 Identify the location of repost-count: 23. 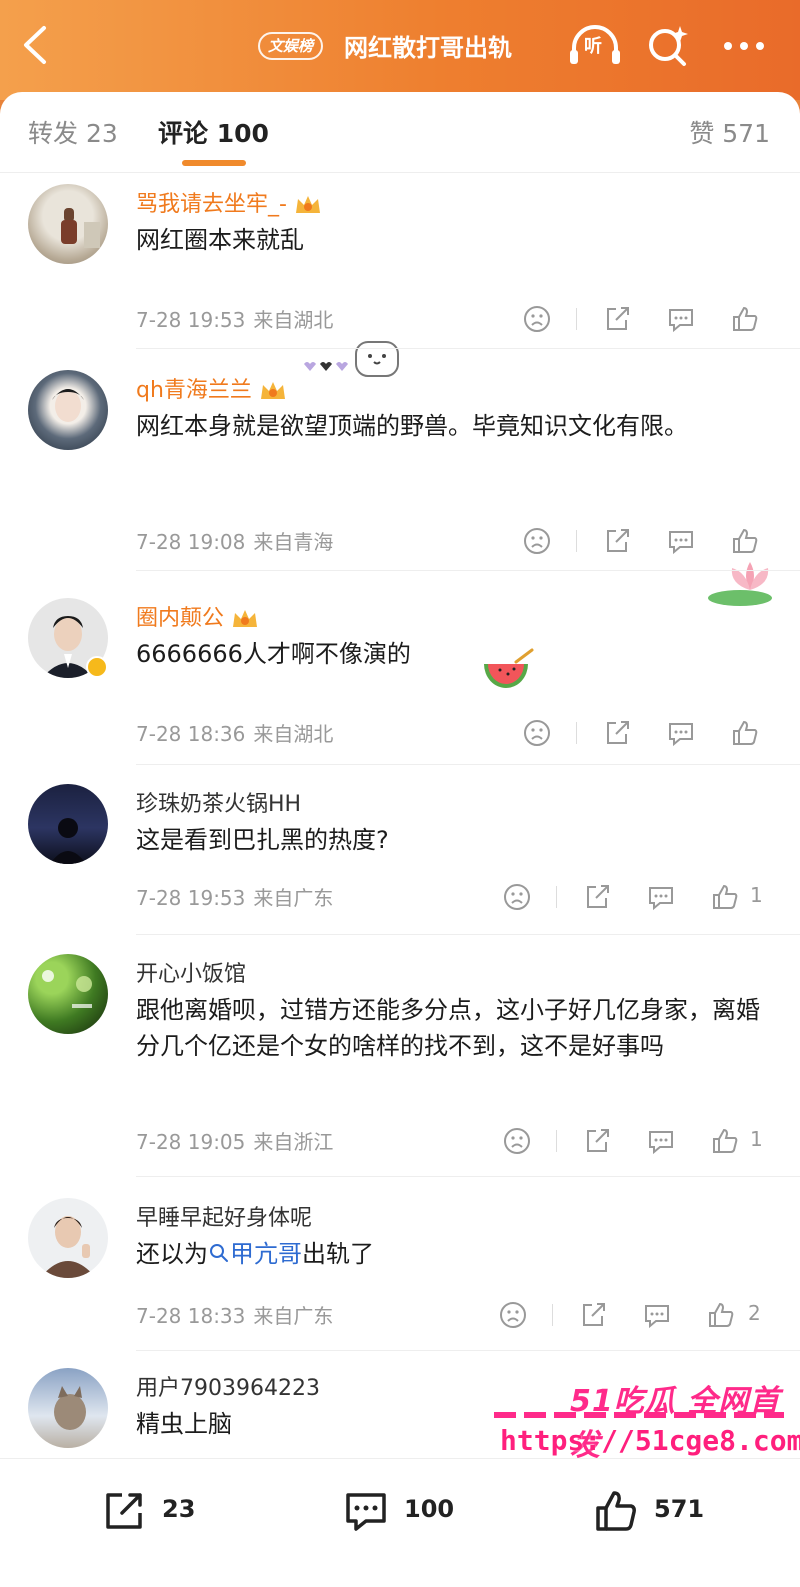
(179, 1509).